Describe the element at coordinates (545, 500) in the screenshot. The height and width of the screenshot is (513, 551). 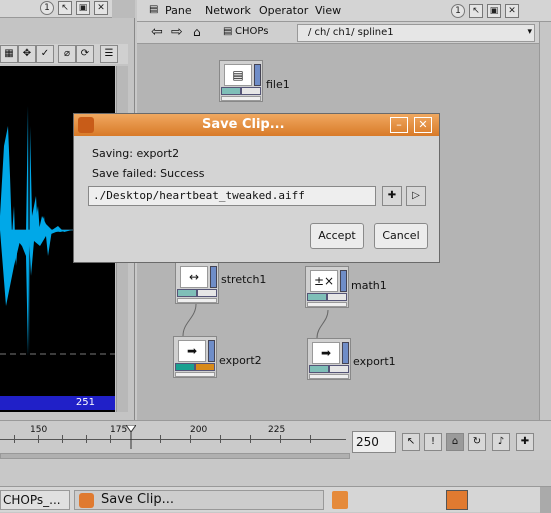
I see `tray-separator` at that location.